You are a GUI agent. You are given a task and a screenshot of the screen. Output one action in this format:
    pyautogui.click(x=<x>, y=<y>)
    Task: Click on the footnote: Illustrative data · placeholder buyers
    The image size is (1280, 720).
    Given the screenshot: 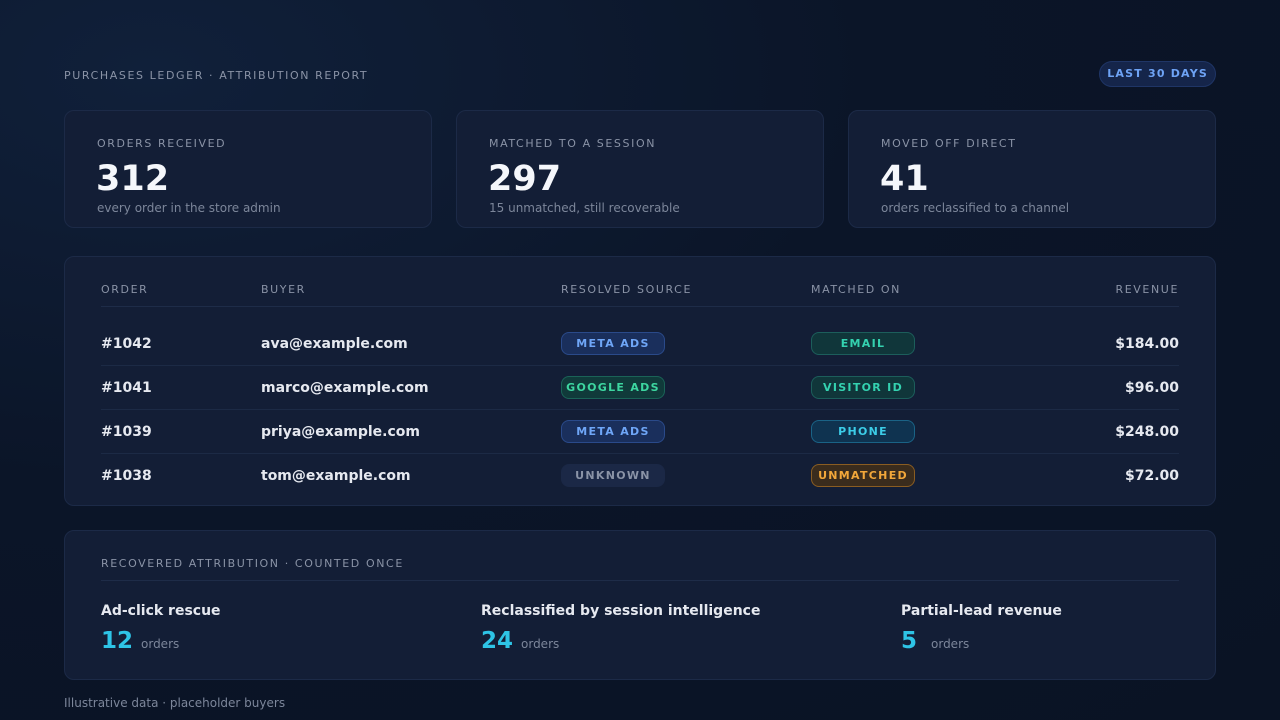 What is the action you would take?
    pyautogui.click(x=175, y=703)
    